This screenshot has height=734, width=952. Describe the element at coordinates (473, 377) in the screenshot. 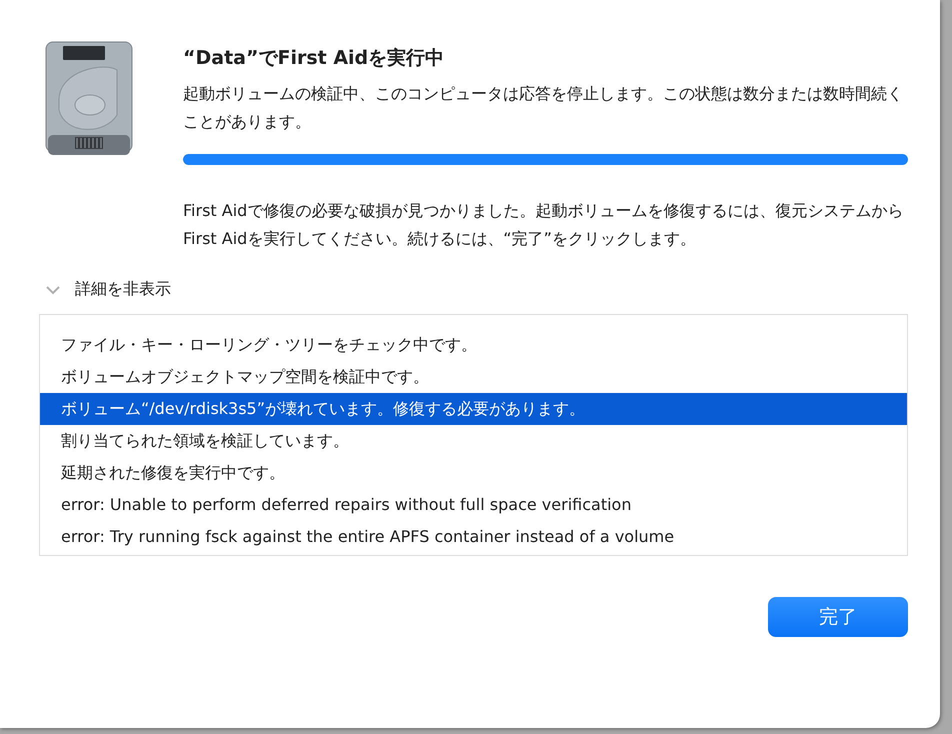

I see `log-line: ボリュームオブジェクトマップ空間を検証中です。` at that location.